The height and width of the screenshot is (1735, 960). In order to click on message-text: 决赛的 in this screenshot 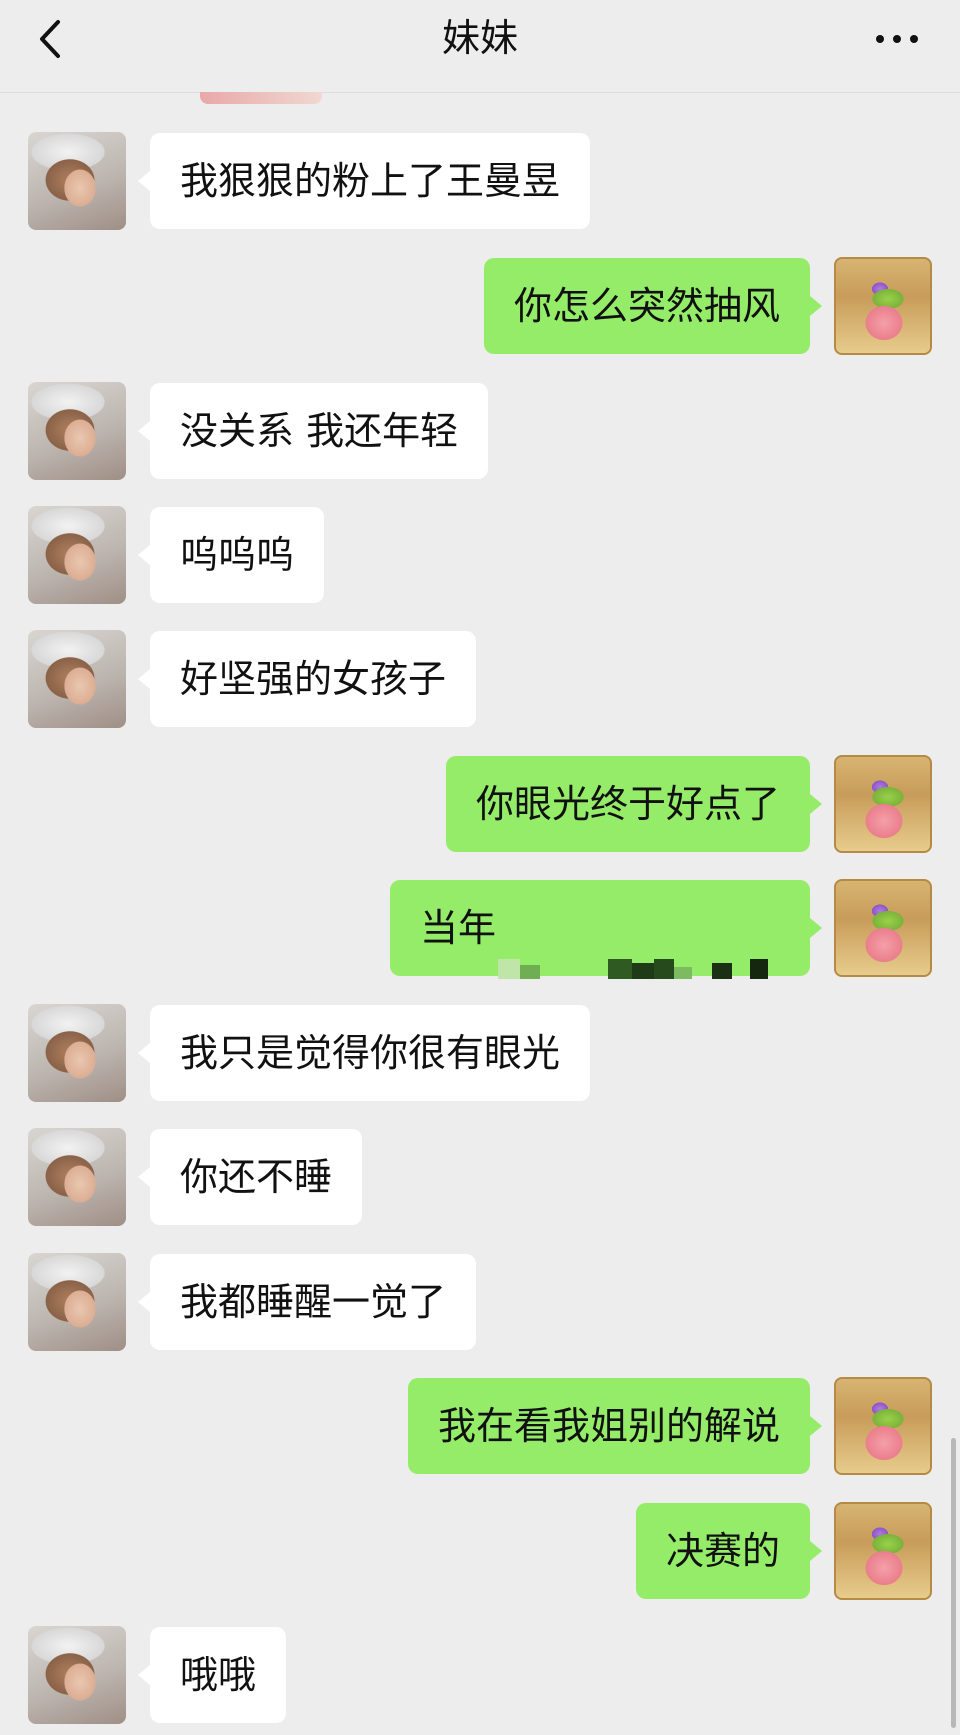, I will do `click(722, 1551)`.